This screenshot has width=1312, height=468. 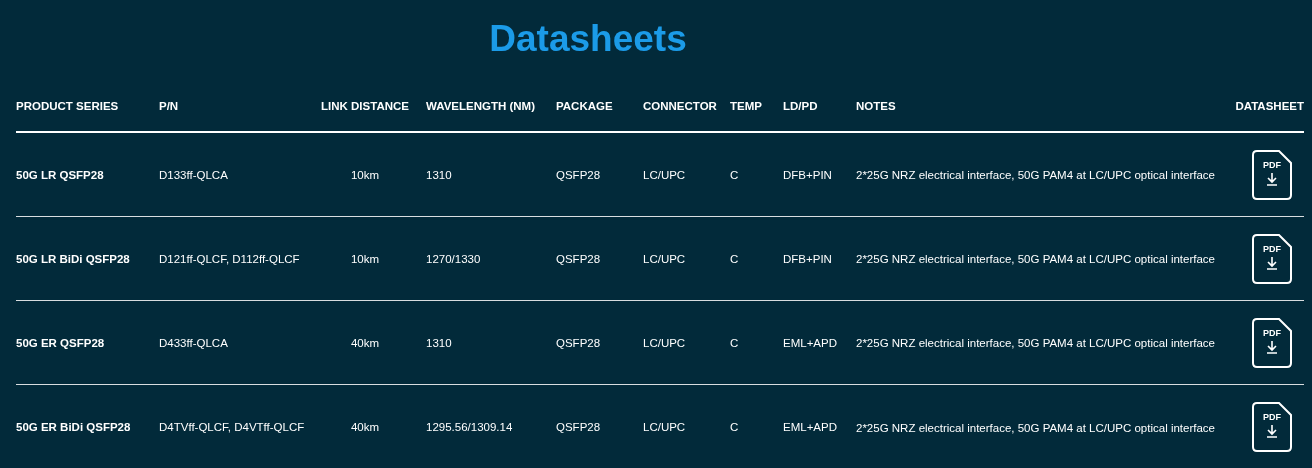 I want to click on table-cell-text: 50G ER QSFP28, so click(x=60, y=343).